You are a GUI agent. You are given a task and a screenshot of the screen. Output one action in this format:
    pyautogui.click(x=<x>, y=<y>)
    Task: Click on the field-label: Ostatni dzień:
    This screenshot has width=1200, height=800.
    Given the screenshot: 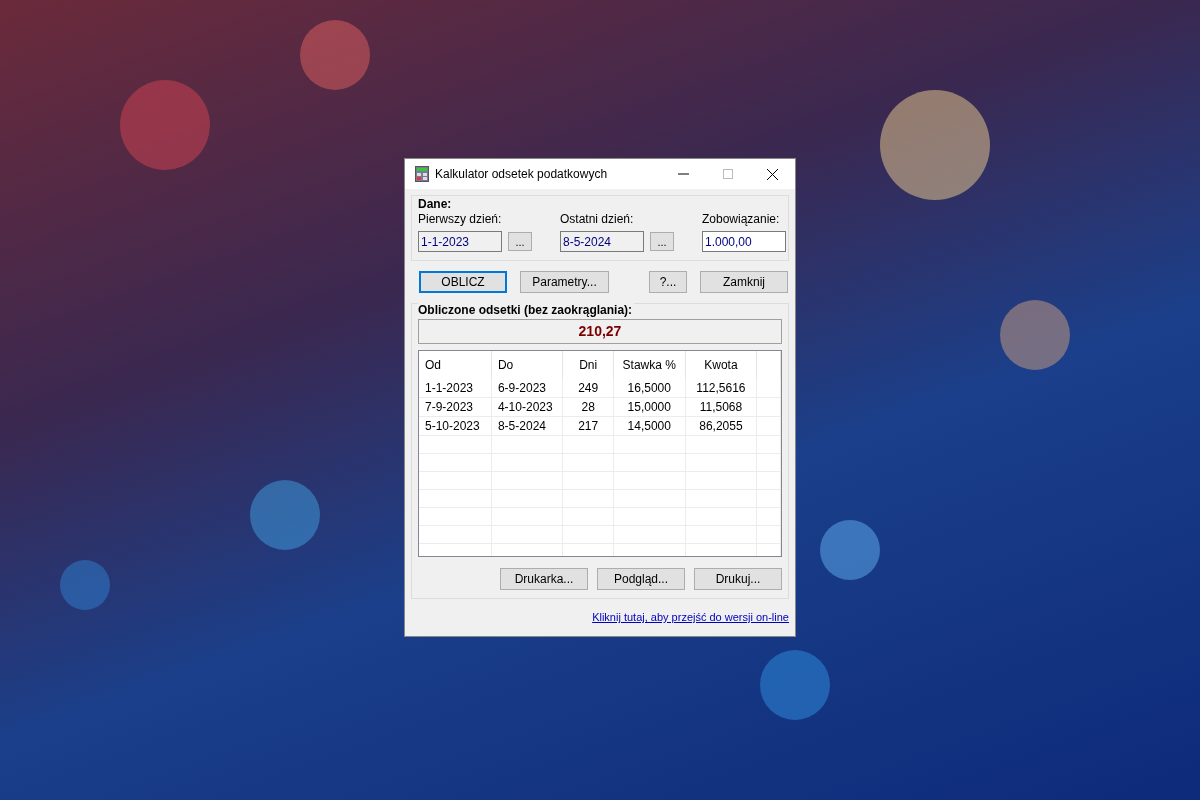 What is the action you would take?
    pyautogui.click(x=597, y=219)
    